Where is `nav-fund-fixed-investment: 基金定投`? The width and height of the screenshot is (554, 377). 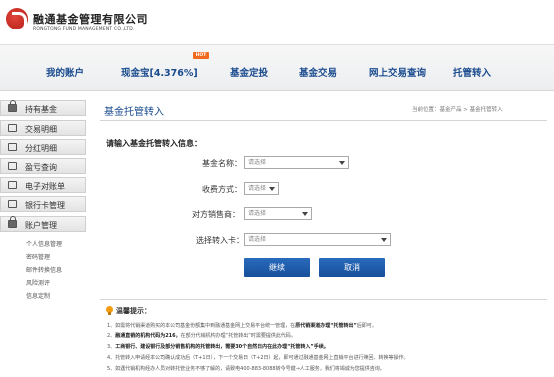 nav-fund-fixed-investment: 基金定投 is located at coordinates (249, 72).